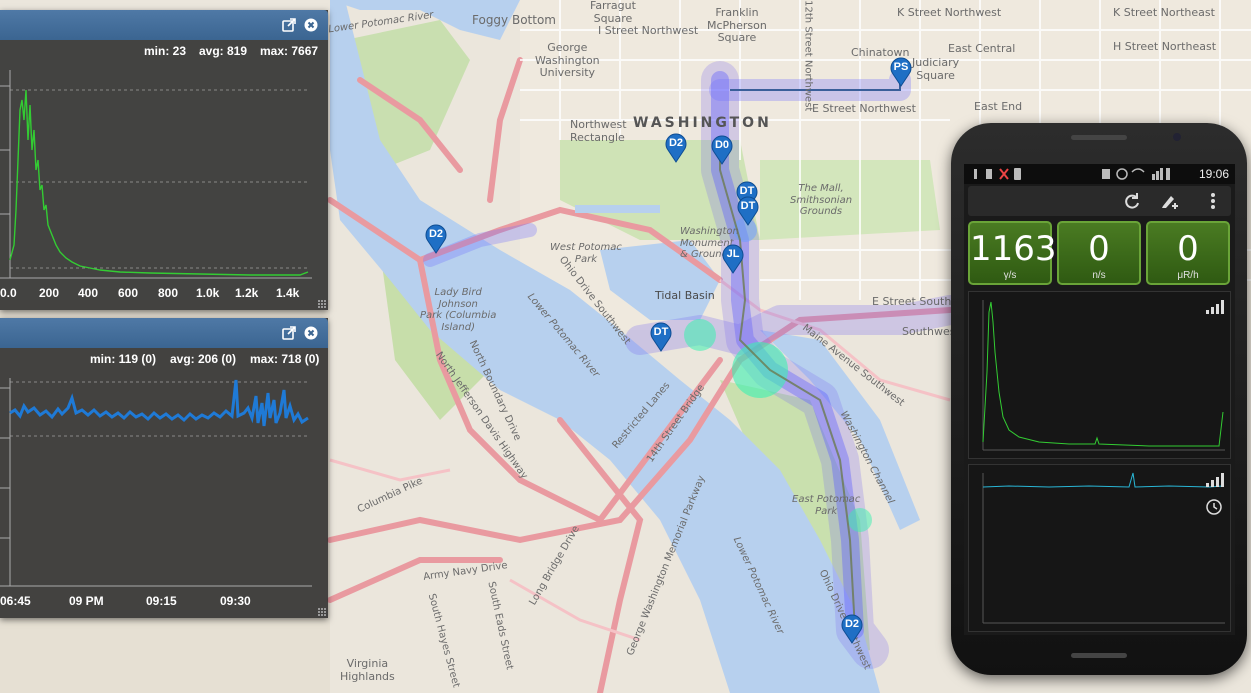  I want to click on map-label-k-street-nw: K Street Northwest, so click(949, 12).